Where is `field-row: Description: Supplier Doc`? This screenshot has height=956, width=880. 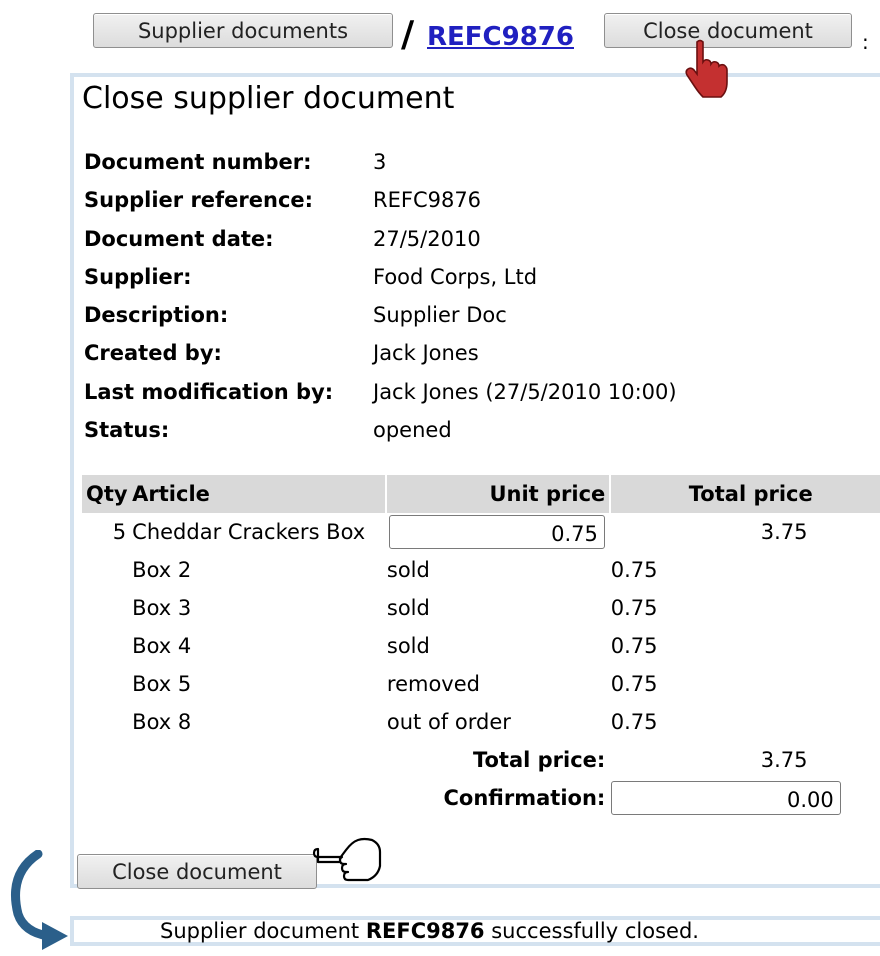
field-row: Description: Supplier Doc is located at coordinates (380, 315).